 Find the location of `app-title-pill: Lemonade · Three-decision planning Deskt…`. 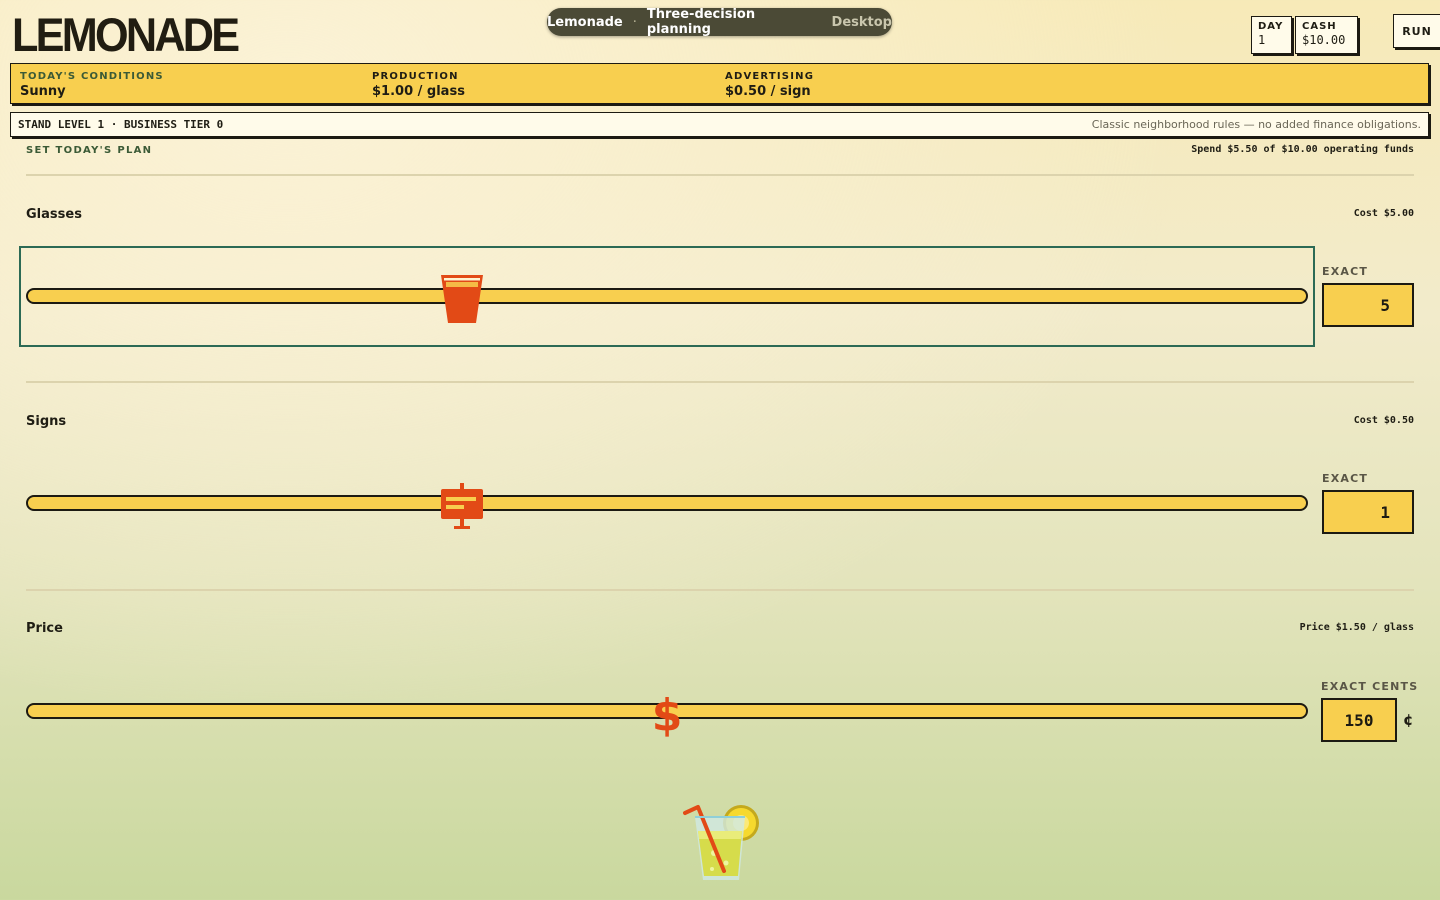

app-title-pill: Lemonade · Three-decision planning Deskt… is located at coordinates (719, 22).